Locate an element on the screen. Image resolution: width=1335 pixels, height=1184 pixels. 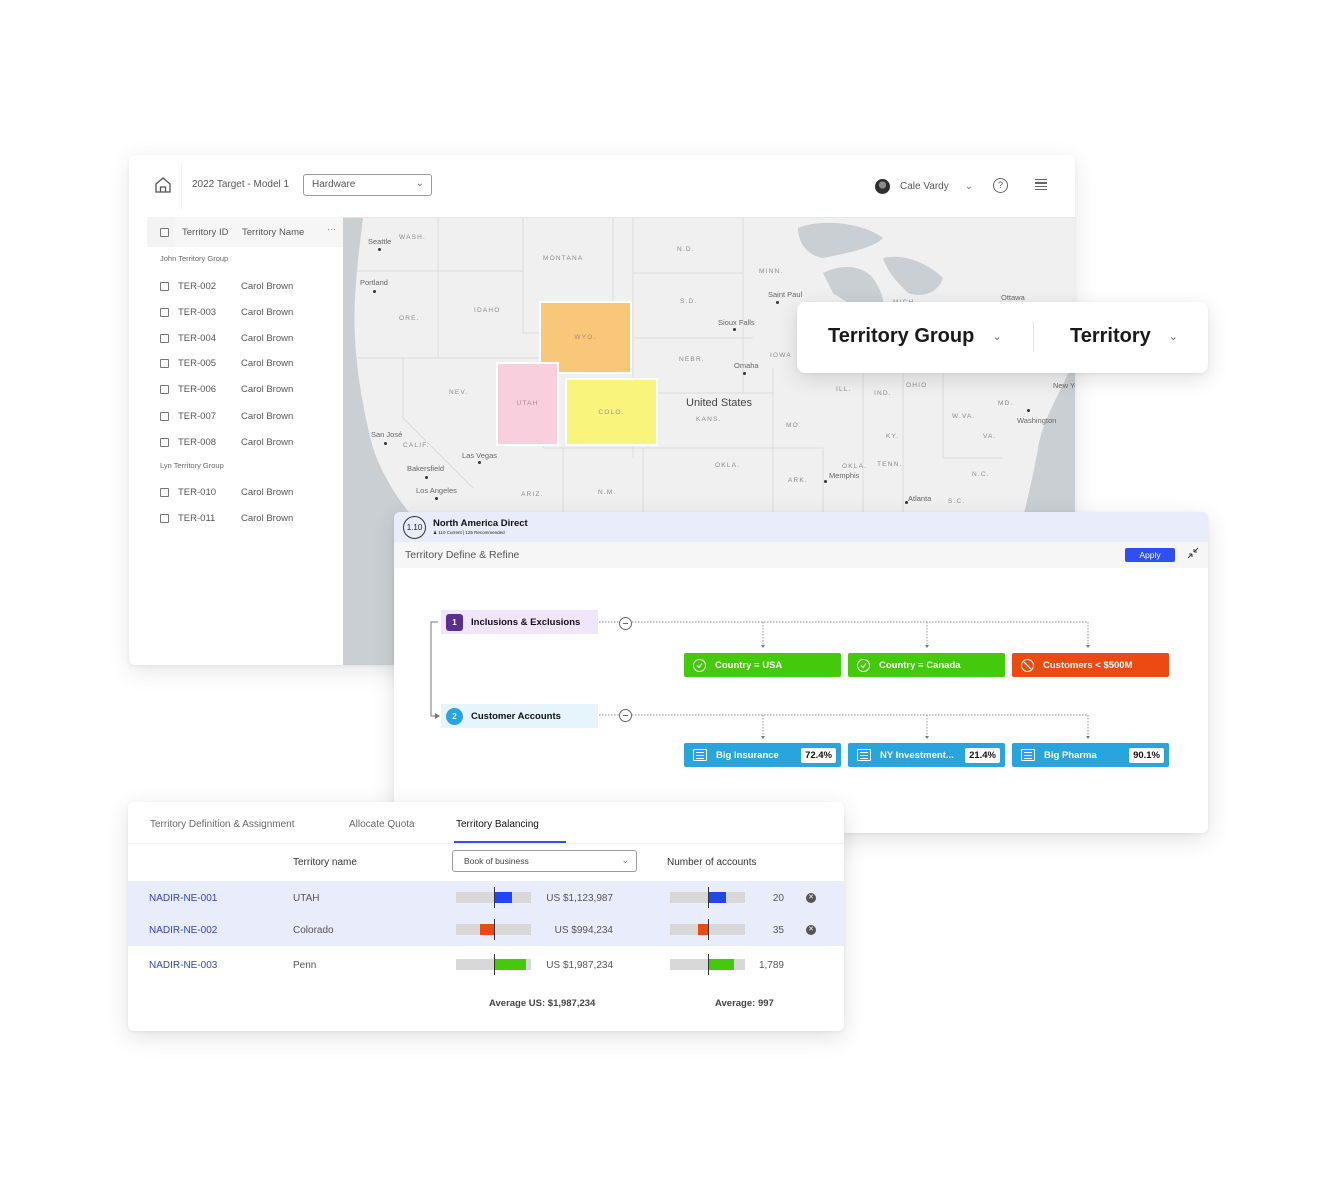
list-item: TER-010 Carol Brown is located at coordinates (250, 493).